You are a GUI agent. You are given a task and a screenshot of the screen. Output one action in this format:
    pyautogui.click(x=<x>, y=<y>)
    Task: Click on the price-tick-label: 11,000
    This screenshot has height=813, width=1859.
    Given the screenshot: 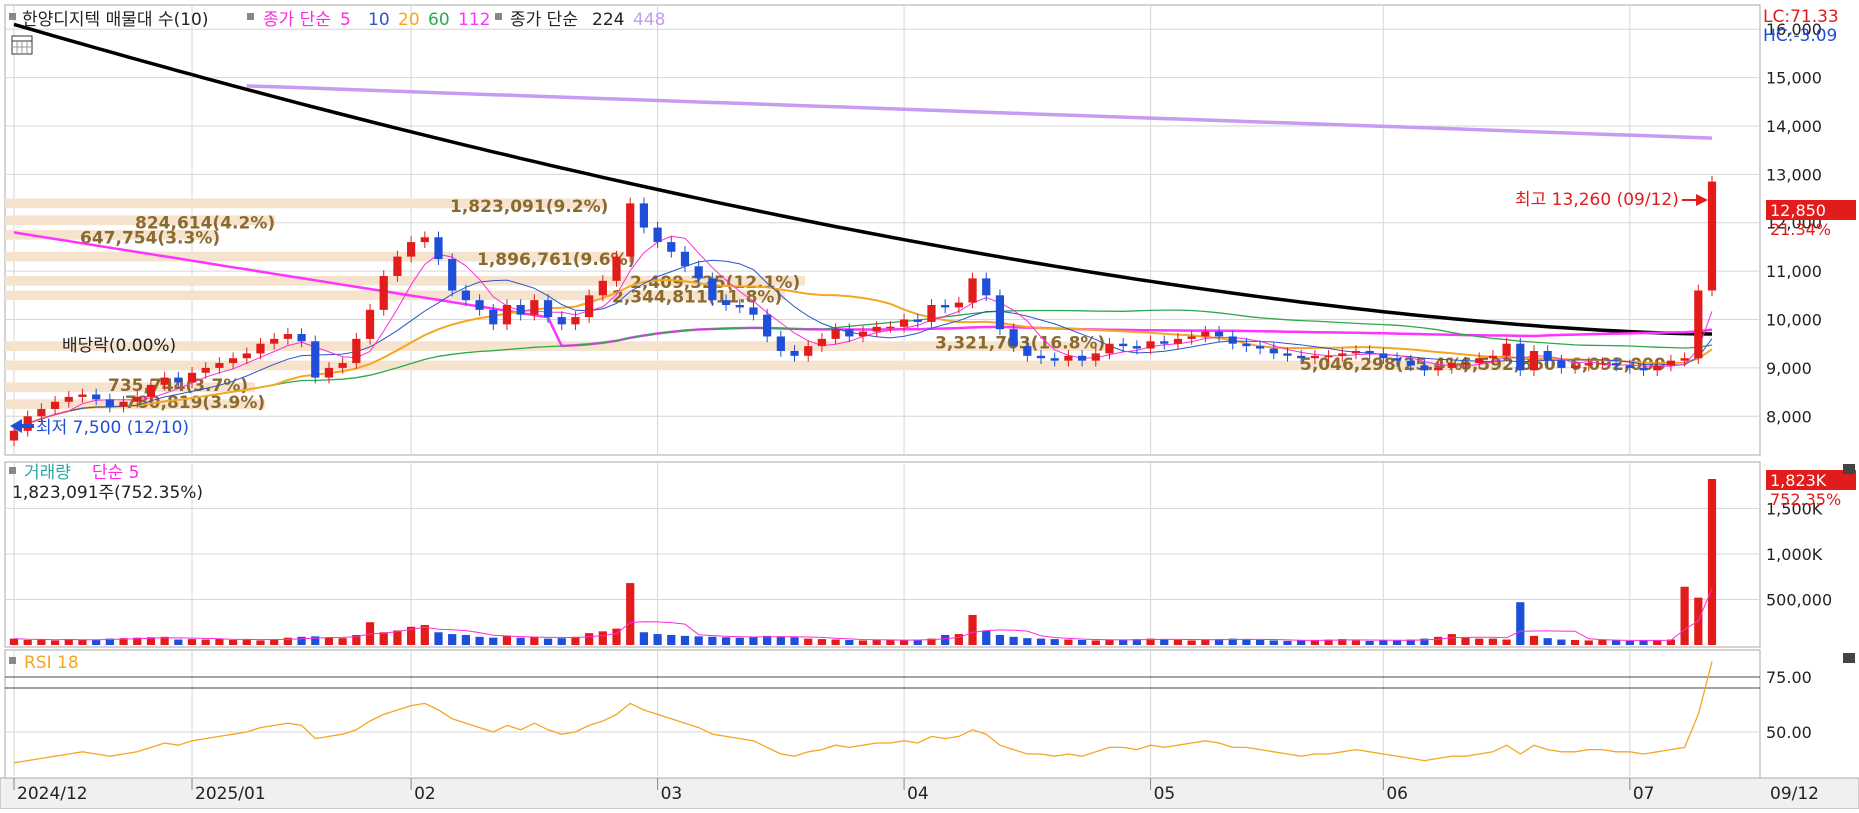 What is the action you would take?
    pyautogui.click(x=1794, y=271)
    